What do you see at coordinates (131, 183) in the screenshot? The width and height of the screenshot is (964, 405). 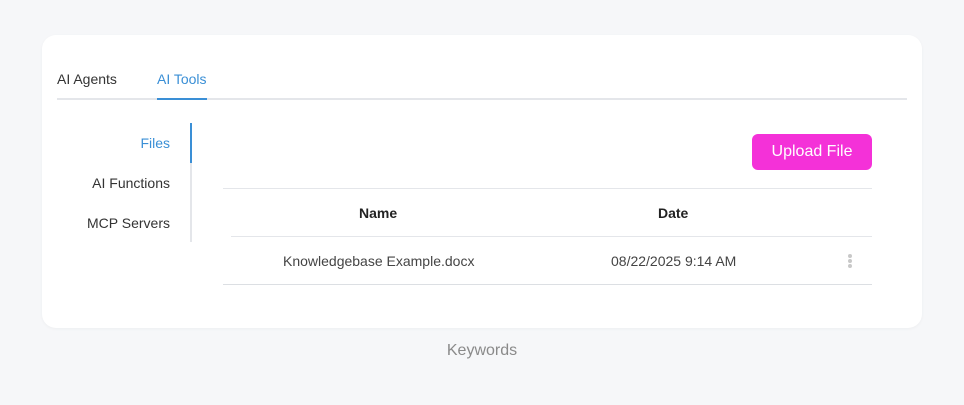 I see `side-nav-item-ai-functions: AI Functions` at bounding box center [131, 183].